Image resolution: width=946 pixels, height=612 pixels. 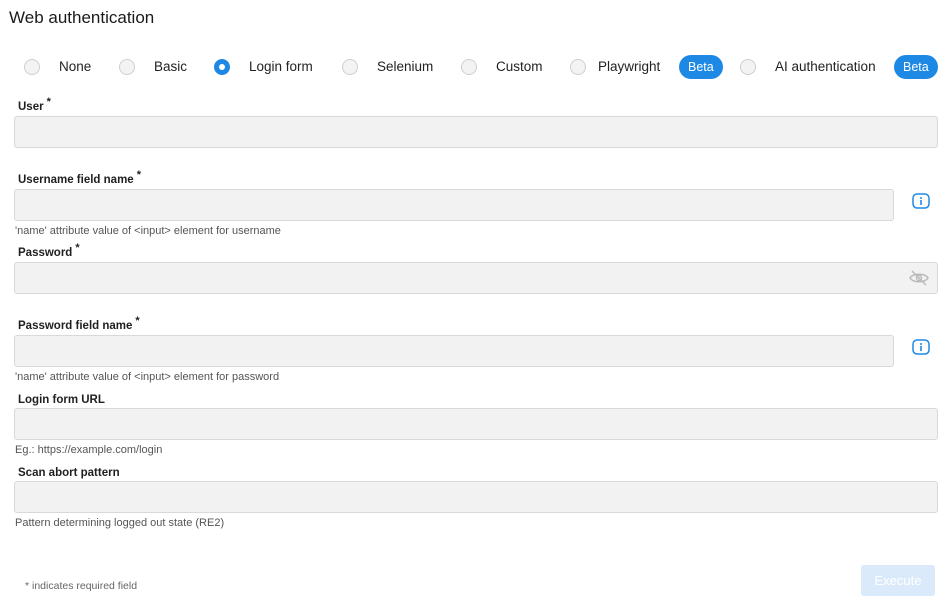 What do you see at coordinates (476, 497) in the screenshot?
I see `scan-abort-input` at bounding box center [476, 497].